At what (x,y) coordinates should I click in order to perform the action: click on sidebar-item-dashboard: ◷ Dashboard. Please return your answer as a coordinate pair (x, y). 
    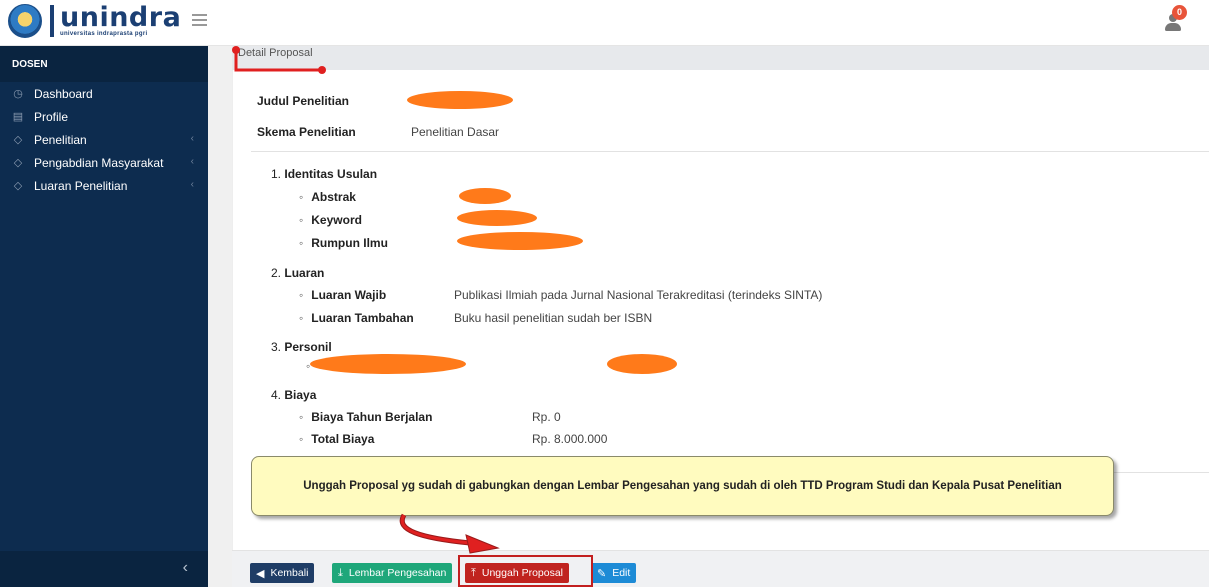
    Looking at the image, I should click on (104, 93).